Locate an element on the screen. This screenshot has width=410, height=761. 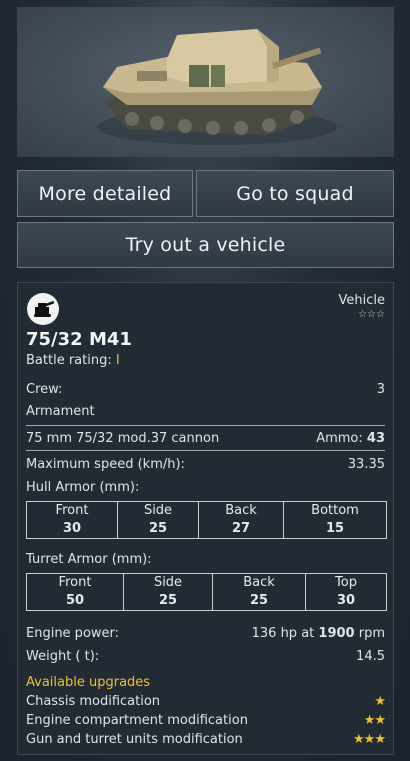
hull-front-cell: Front 30 is located at coordinates (72, 520).